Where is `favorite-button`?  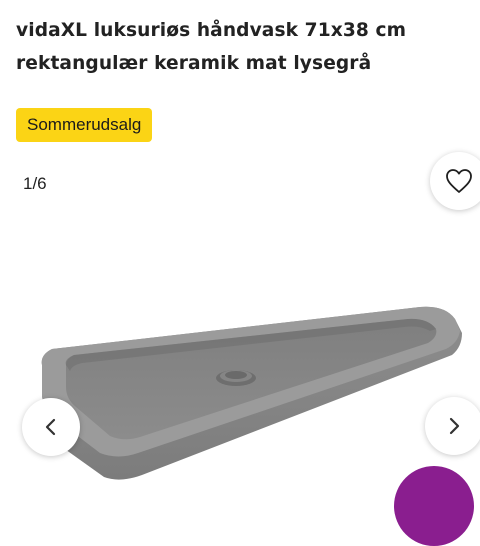
favorite-button is located at coordinates (455, 181).